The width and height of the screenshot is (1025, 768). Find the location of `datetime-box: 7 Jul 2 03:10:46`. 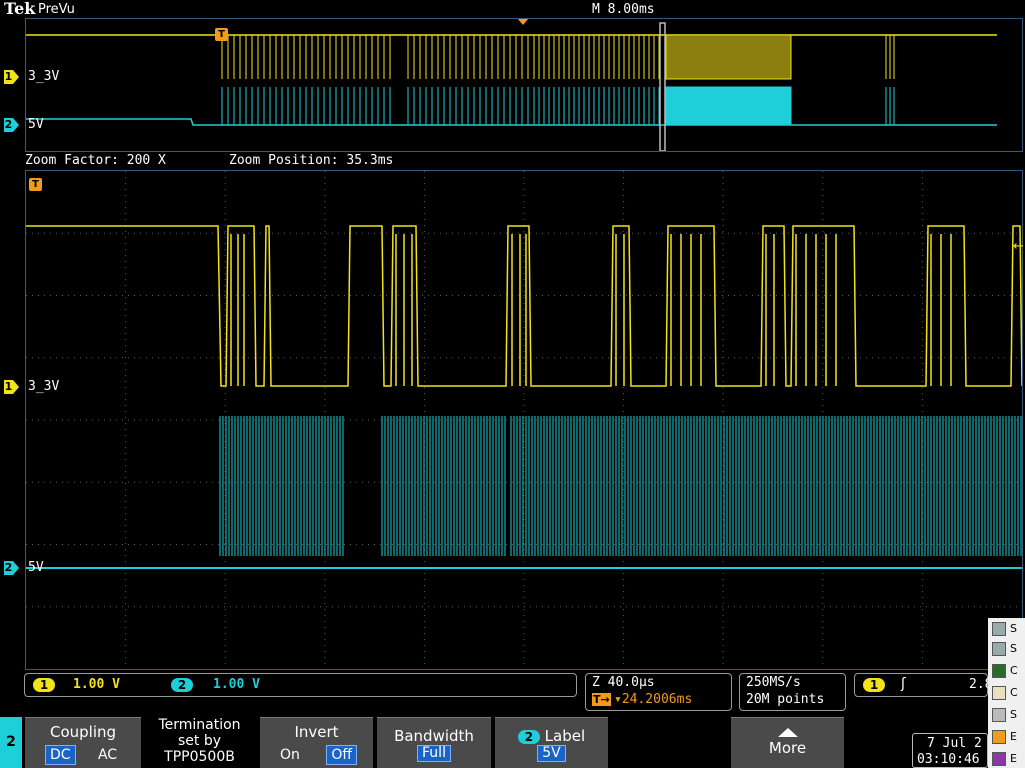

datetime-box: 7 Jul 2 03:10:46 is located at coordinates (950, 750).